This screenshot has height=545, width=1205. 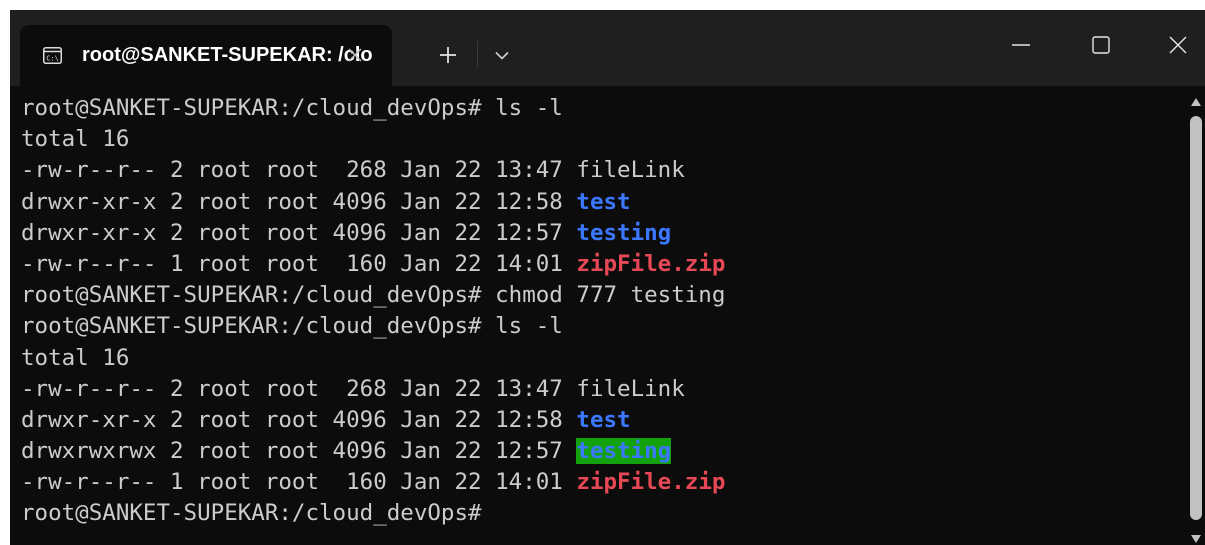 I want to click on terminal-text: drwxrwxrwx 2 root root 4096 Jan 22 12:57, so click(x=299, y=451).